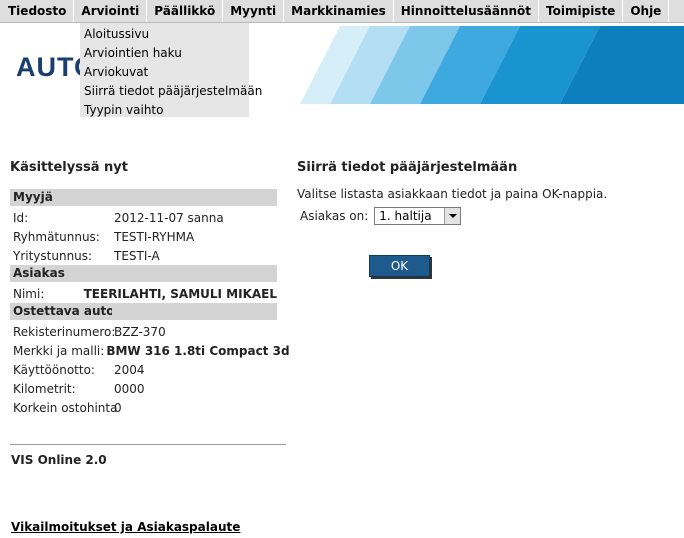 This screenshot has height=538, width=684. What do you see at coordinates (64, 331) in the screenshot?
I see `info-key: Rekisterinumero:` at bounding box center [64, 331].